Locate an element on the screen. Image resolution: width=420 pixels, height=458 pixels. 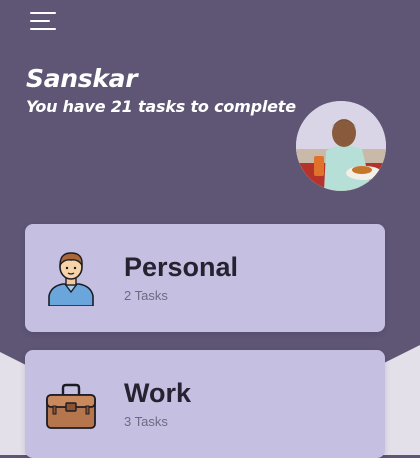
category-task-count: 2 Tasks is located at coordinates (146, 295).